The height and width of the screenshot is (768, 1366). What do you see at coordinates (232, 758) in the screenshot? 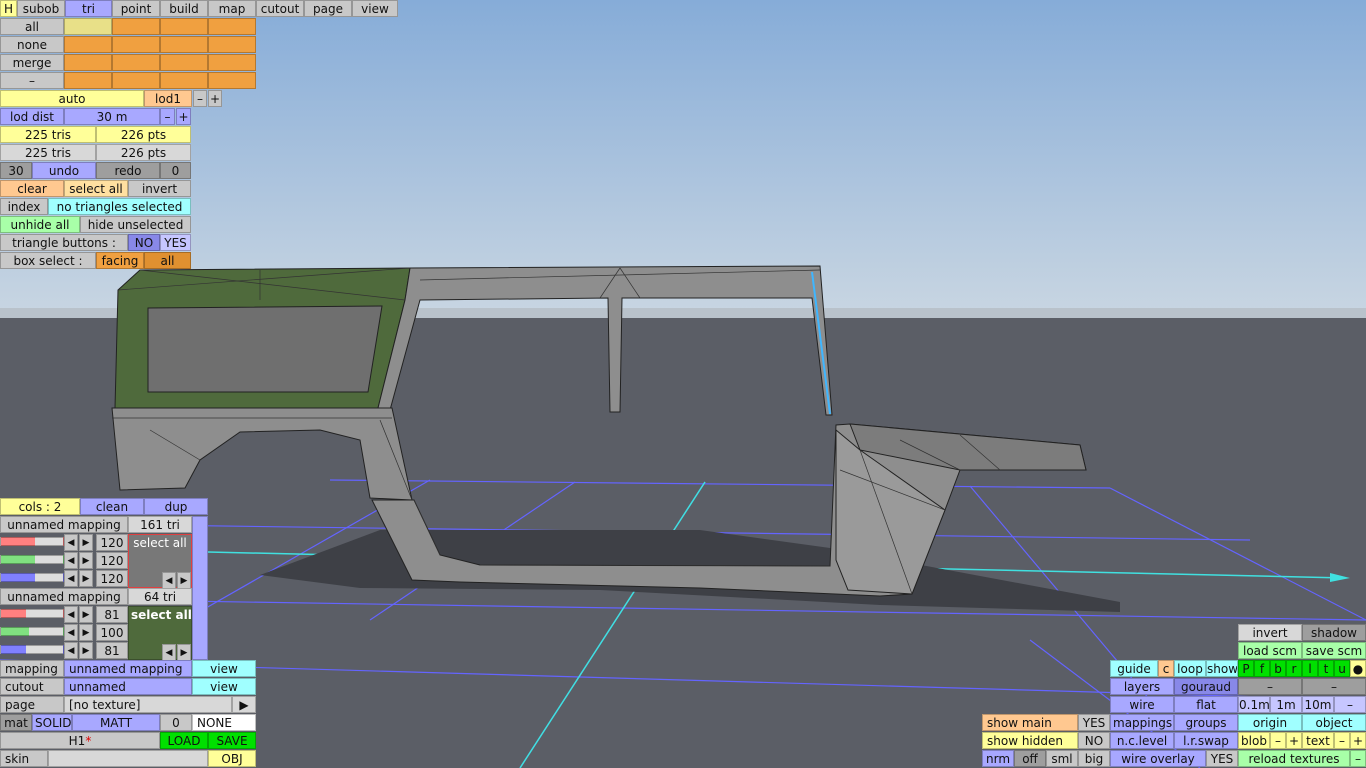
I see `obj-button: OBJ` at bounding box center [232, 758].